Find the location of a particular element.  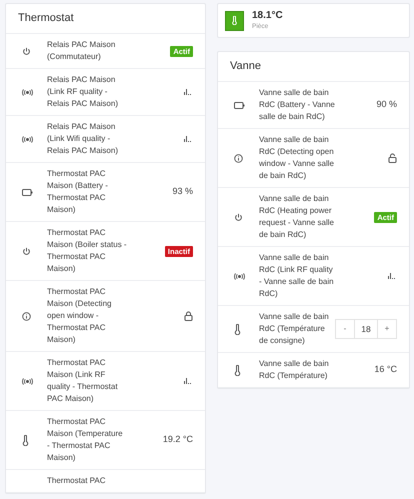

sensor-value: 93 % is located at coordinates (182, 191).